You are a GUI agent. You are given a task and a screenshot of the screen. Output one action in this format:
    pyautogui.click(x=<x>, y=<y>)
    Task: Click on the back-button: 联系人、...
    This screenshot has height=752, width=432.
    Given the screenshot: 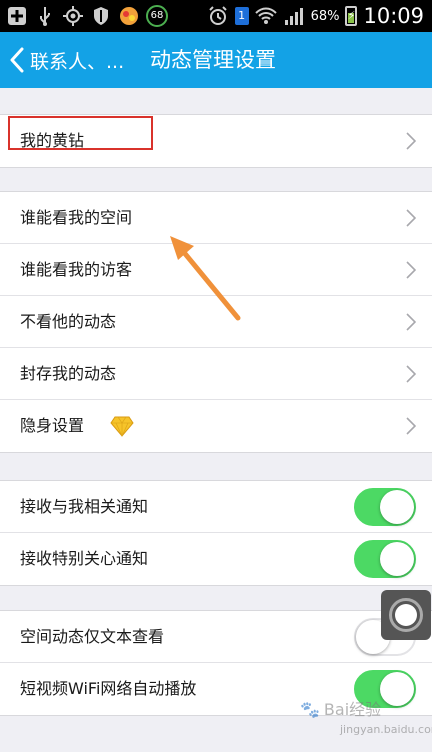 What is the action you would take?
    pyautogui.click(x=64, y=60)
    